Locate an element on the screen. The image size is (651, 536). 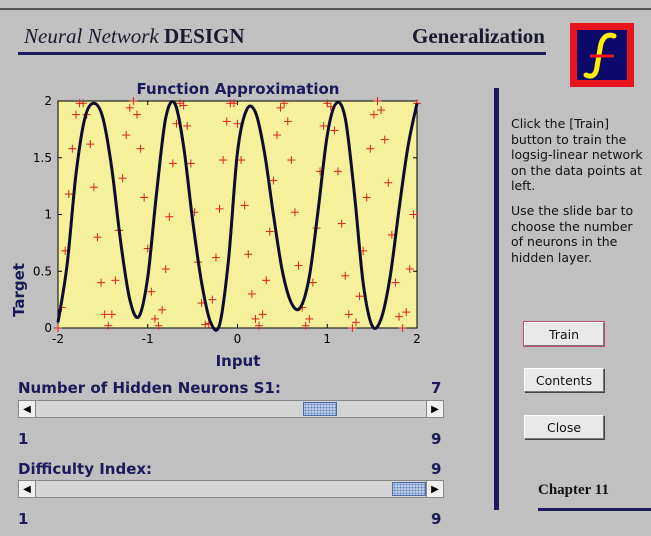
x-tick-label: 2 is located at coordinates (417, 339).